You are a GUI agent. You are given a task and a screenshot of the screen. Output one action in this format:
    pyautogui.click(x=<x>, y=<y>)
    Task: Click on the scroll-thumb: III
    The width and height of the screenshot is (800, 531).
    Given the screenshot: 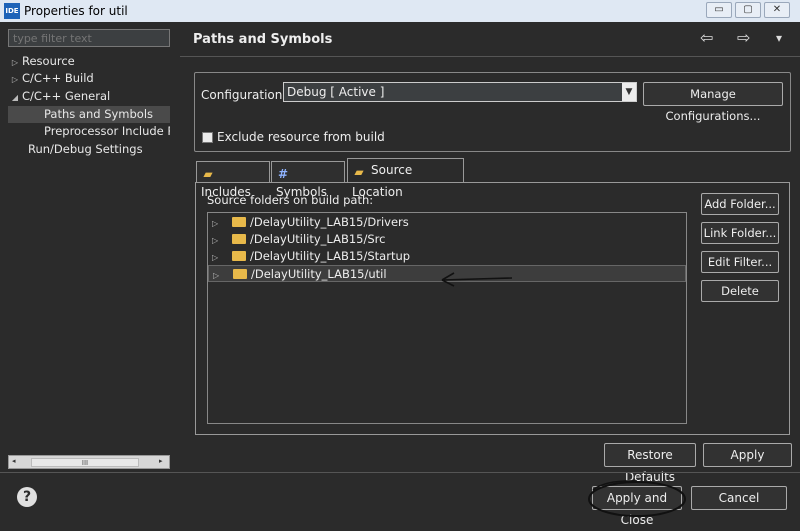 What is the action you would take?
    pyautogui.click(x=85, y=462)
    